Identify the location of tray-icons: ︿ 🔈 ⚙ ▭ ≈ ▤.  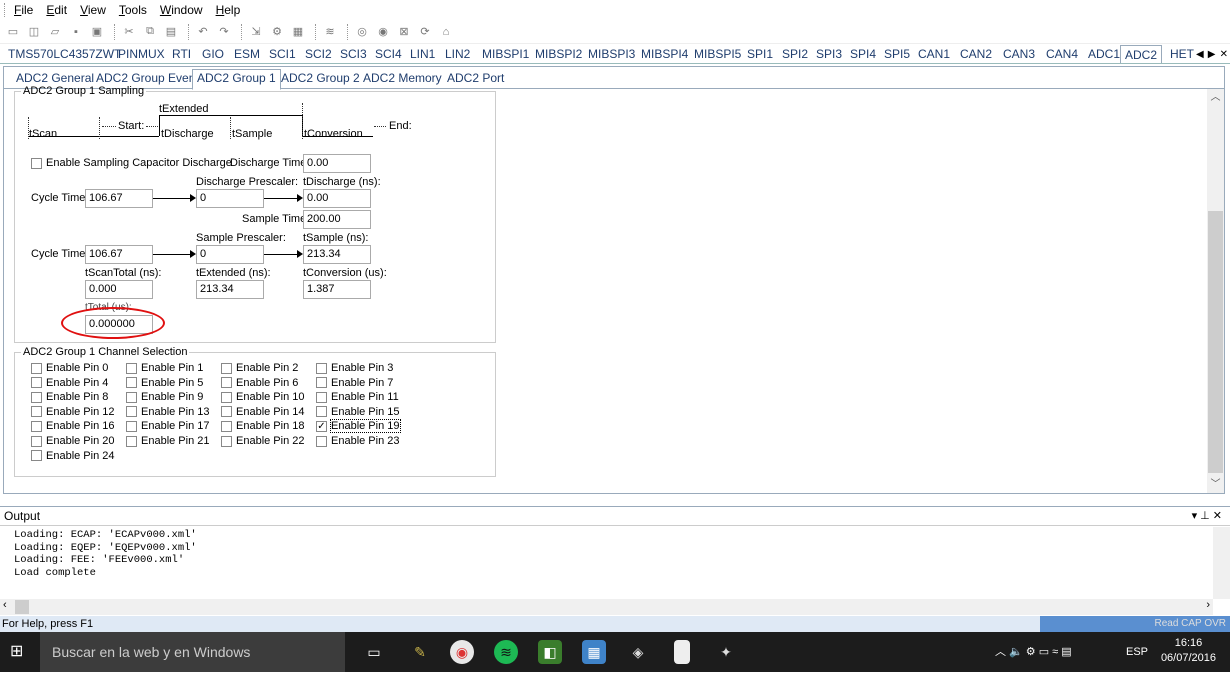
(1033, 652).